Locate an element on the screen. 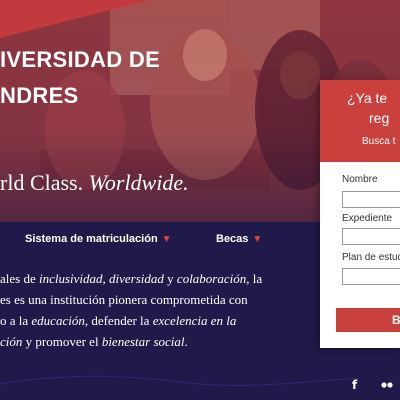  intro-text: , defender la is located at coordinates (118, 320).